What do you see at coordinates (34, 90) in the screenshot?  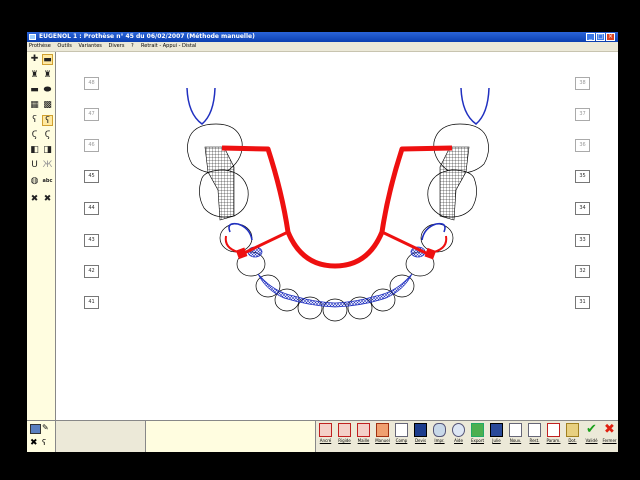 I see `bar-icon: ▬` at bounding box center [34, 90].